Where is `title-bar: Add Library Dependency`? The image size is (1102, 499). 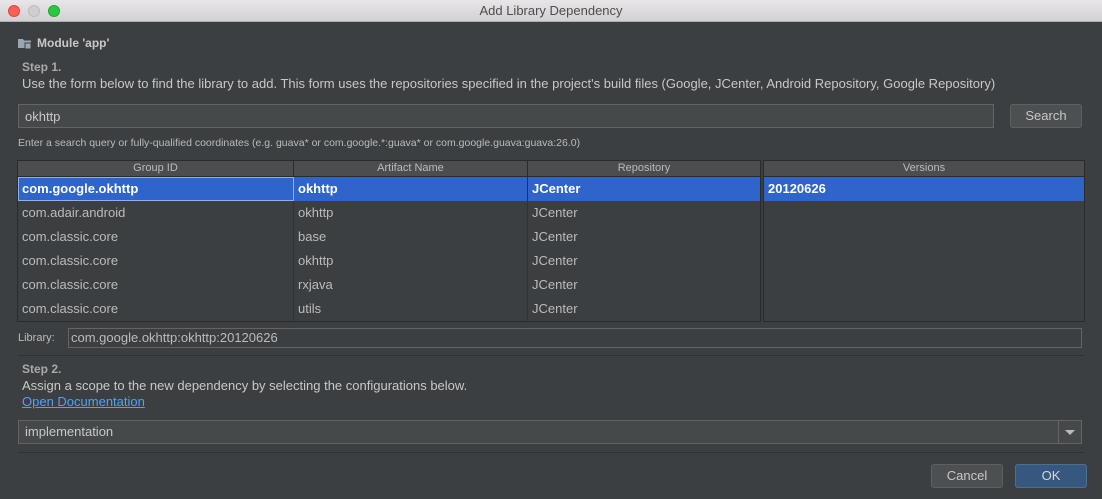 title-bar: Add Library Dependency is located at coordinates (551, 11).